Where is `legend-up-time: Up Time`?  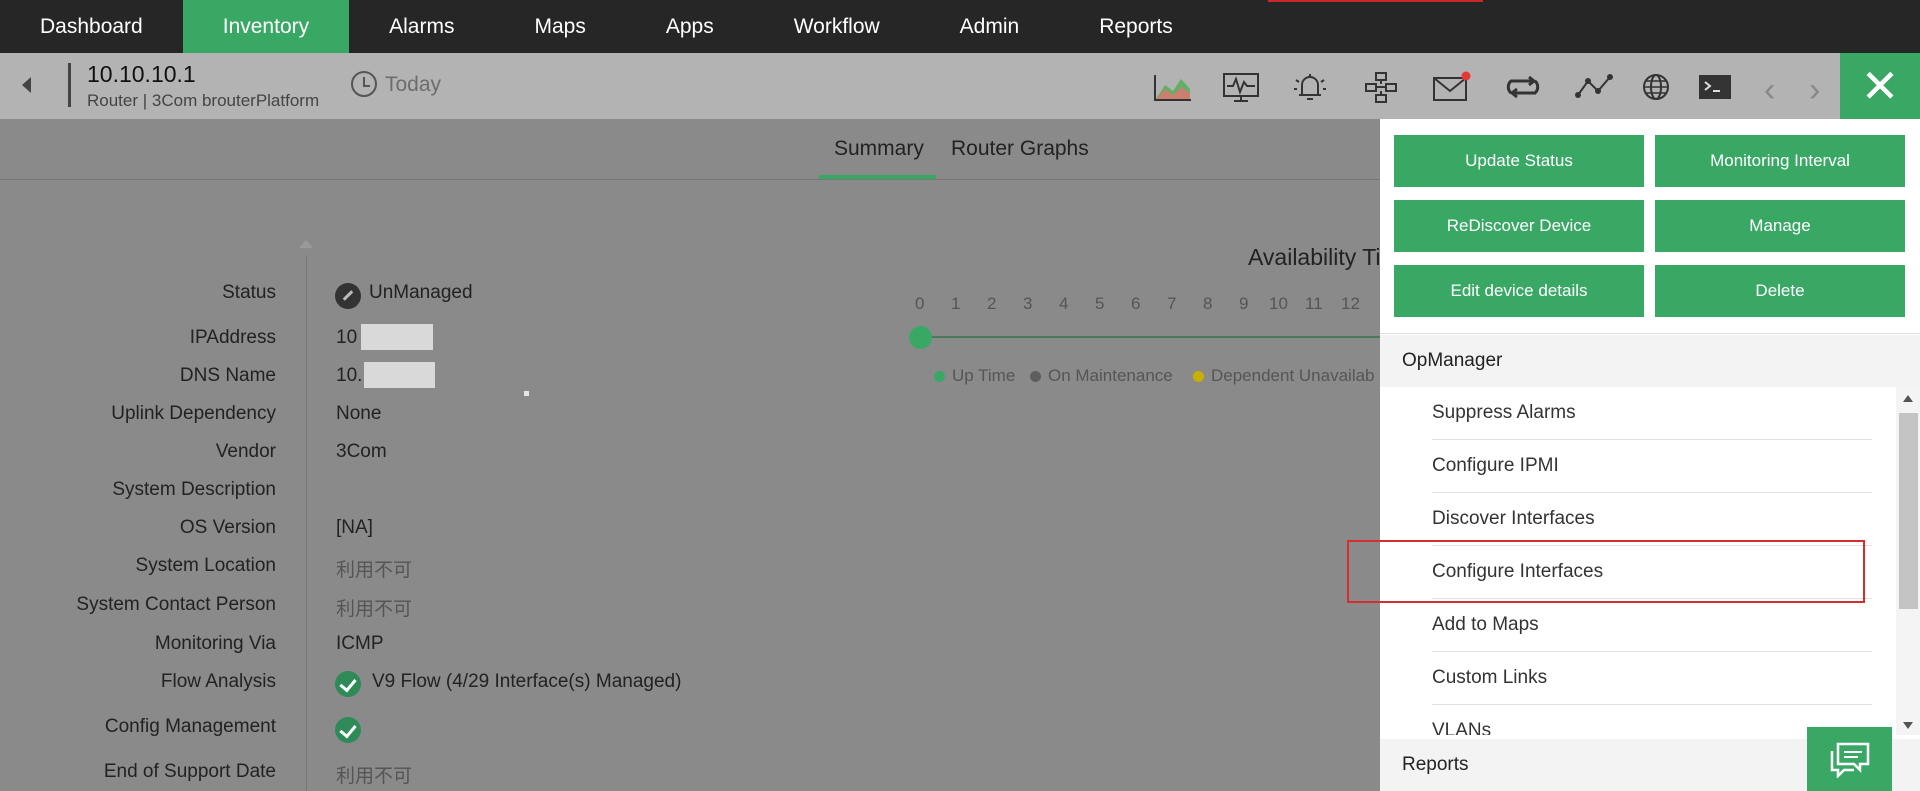 legend-up-time: Up Time is located at coordinates (974, 376).